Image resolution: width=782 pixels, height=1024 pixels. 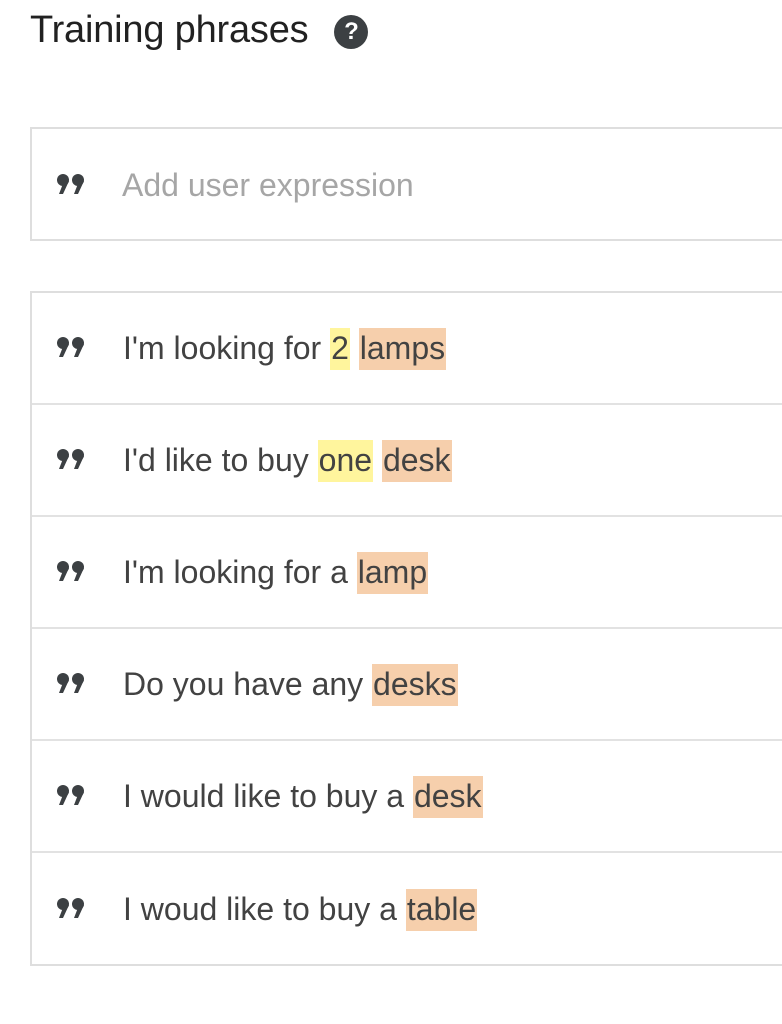 I want to click on training-phrase-text: I would like to buy a desk, so click(x=303, y=796).